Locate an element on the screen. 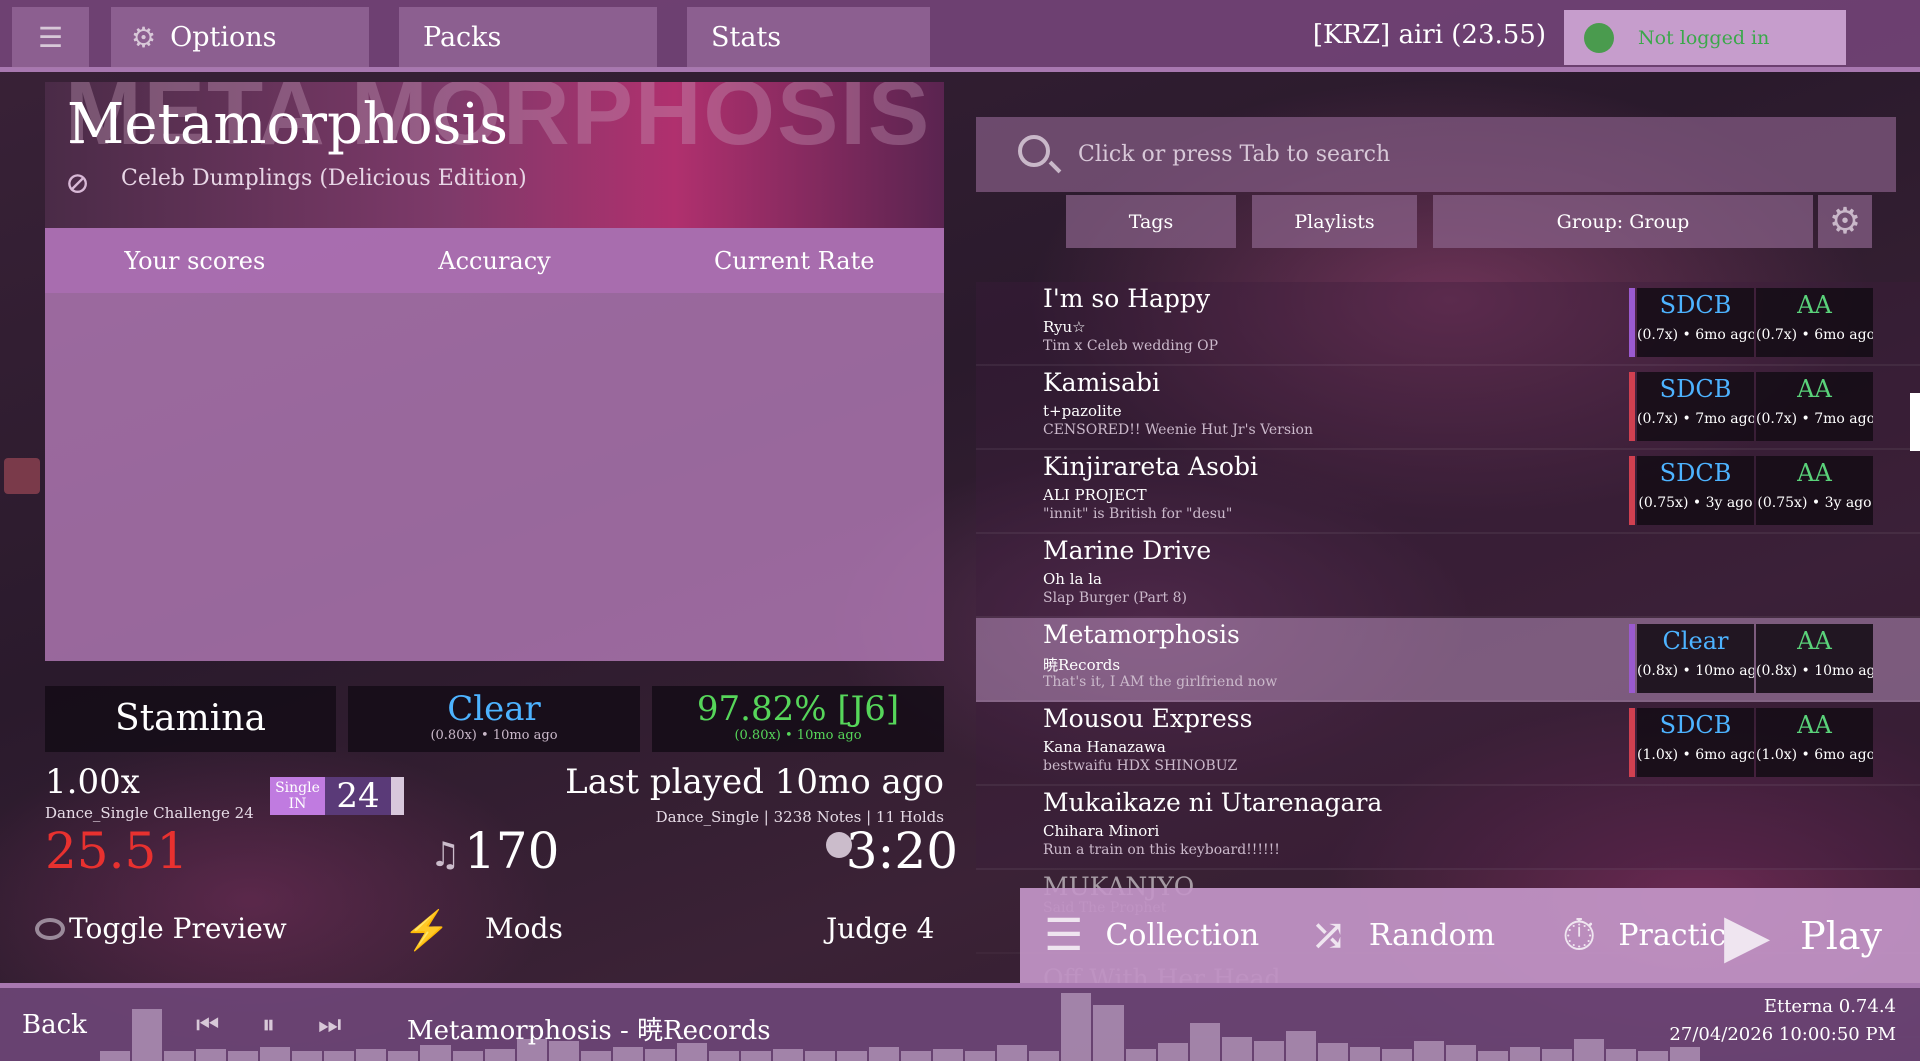 Image resolution: width=1920 pixels, height=1061 pixels. avatar is located at coordinates (22, 476).